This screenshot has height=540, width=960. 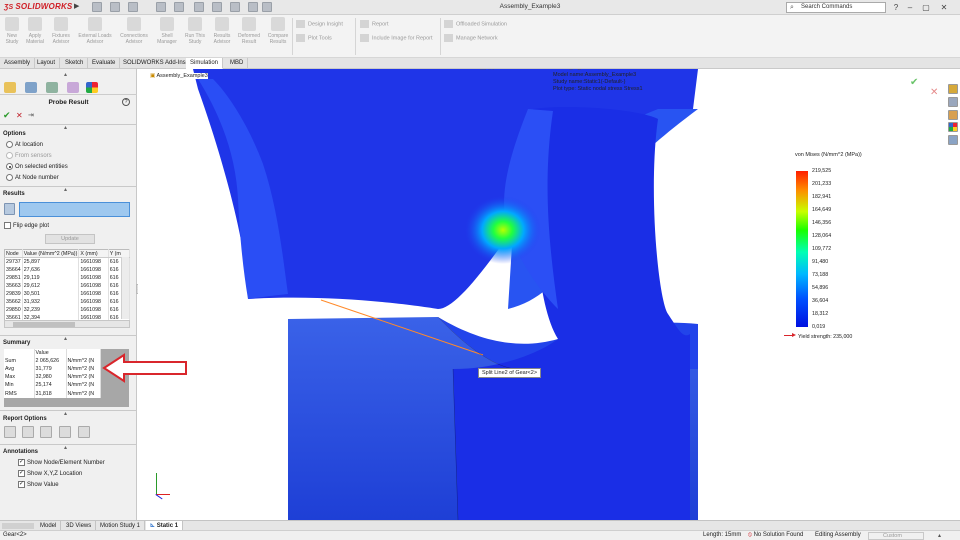 What do you see at coordinates (67, 269) in the screenshot?
I see `table-row: 35664 27,636 1661098 616` at bounding box center [67, 269].